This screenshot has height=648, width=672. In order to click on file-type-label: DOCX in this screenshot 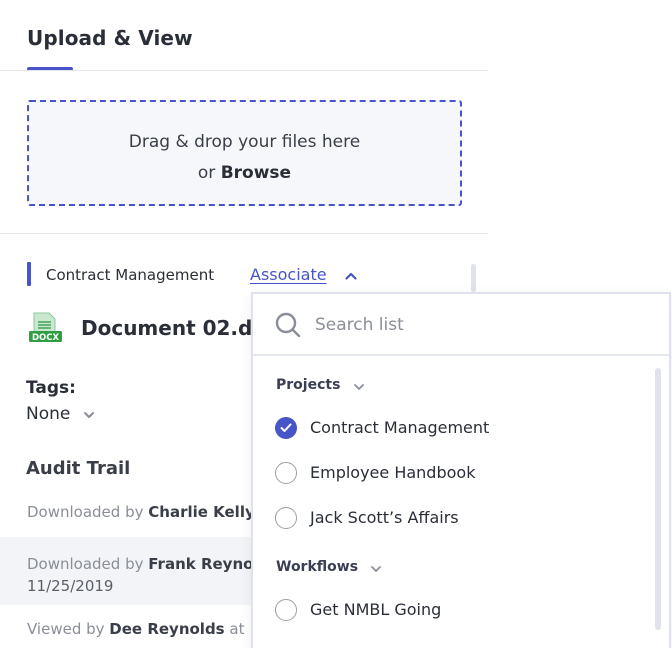, I will do `click(46, 338)`.